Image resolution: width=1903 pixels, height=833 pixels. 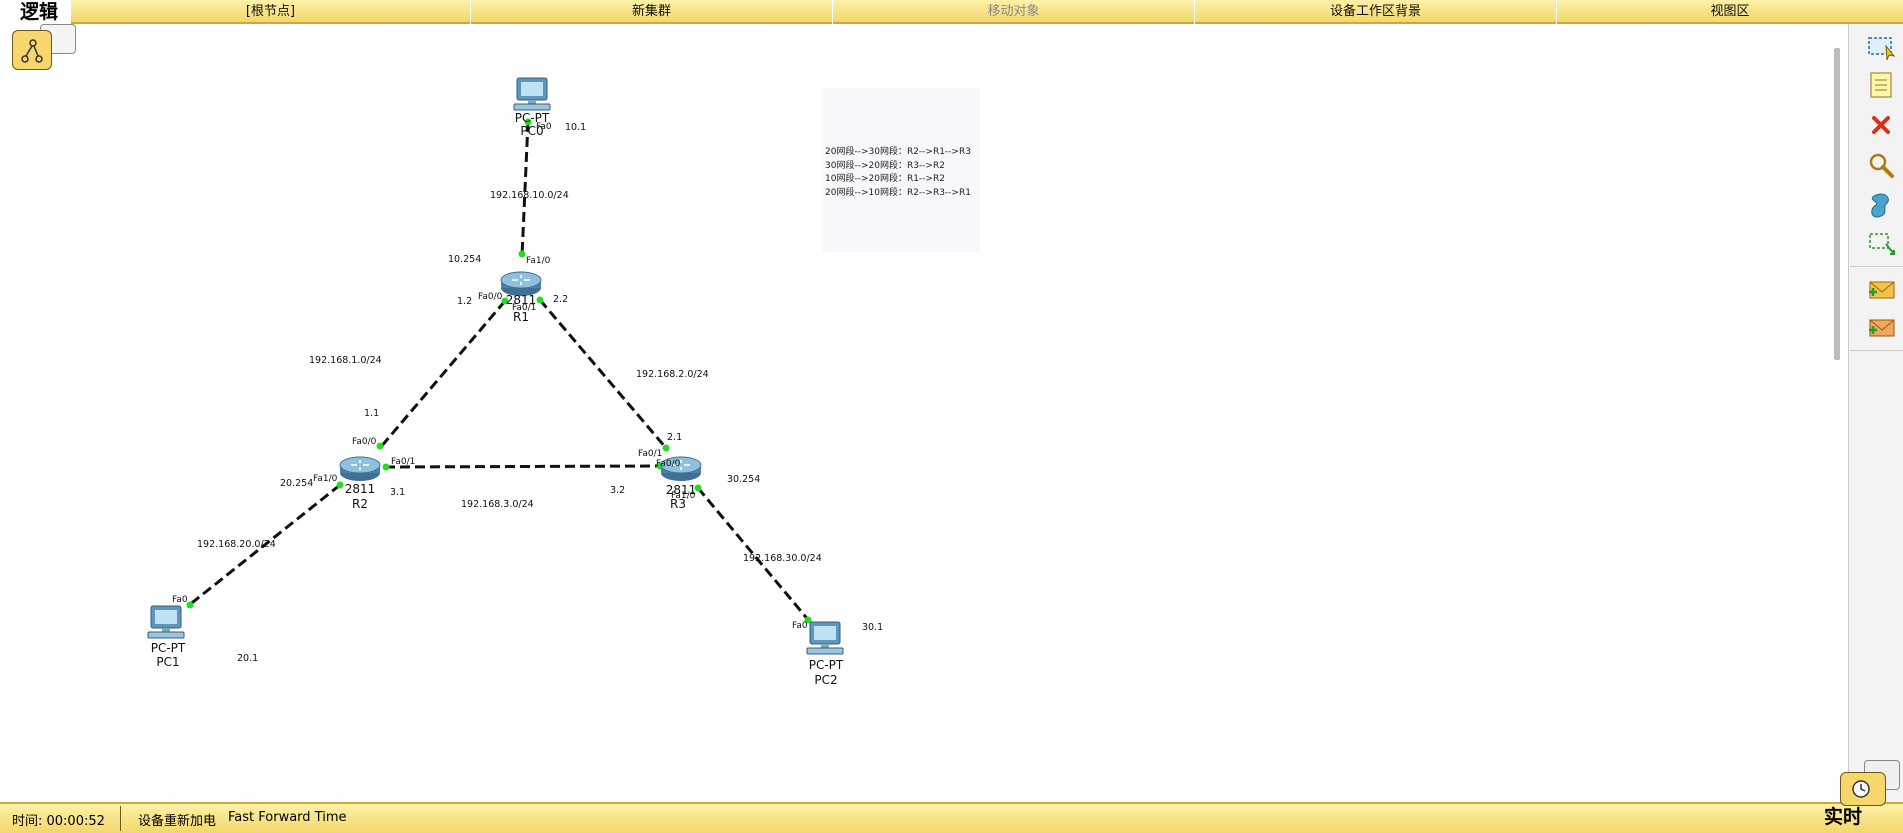 I want to click on network-label: 192.168.10.0/24, so click(x=529, y=195).